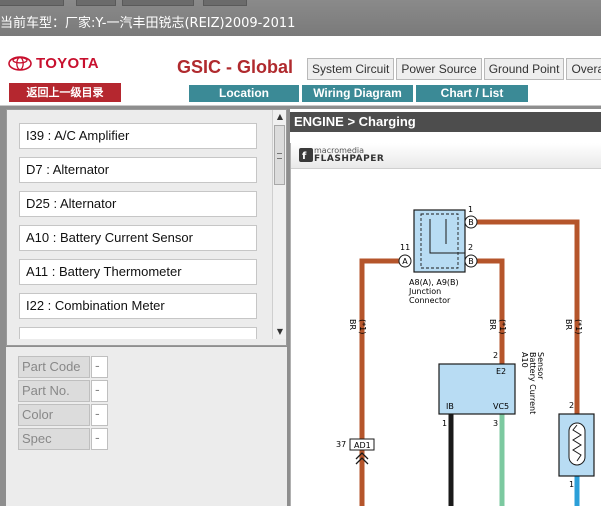 The width and height of the screenshot is (601, 506). Describe the element at coordinates (235, 67) in the screenshot. I see `gsic-brand-title: GSIC - Global` at that location.